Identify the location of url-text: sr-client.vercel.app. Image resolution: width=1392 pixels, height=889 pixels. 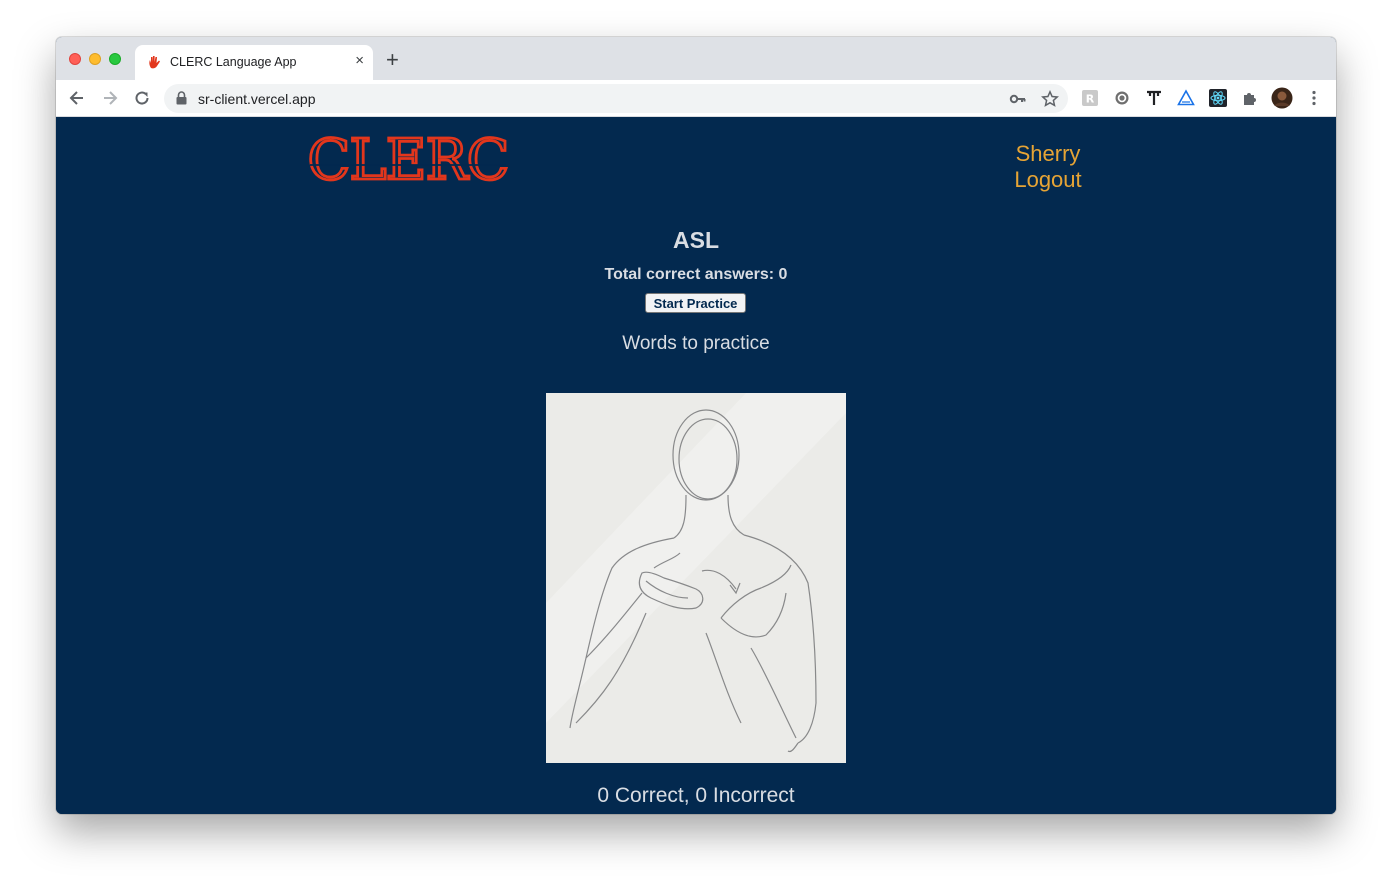
(257, 99).